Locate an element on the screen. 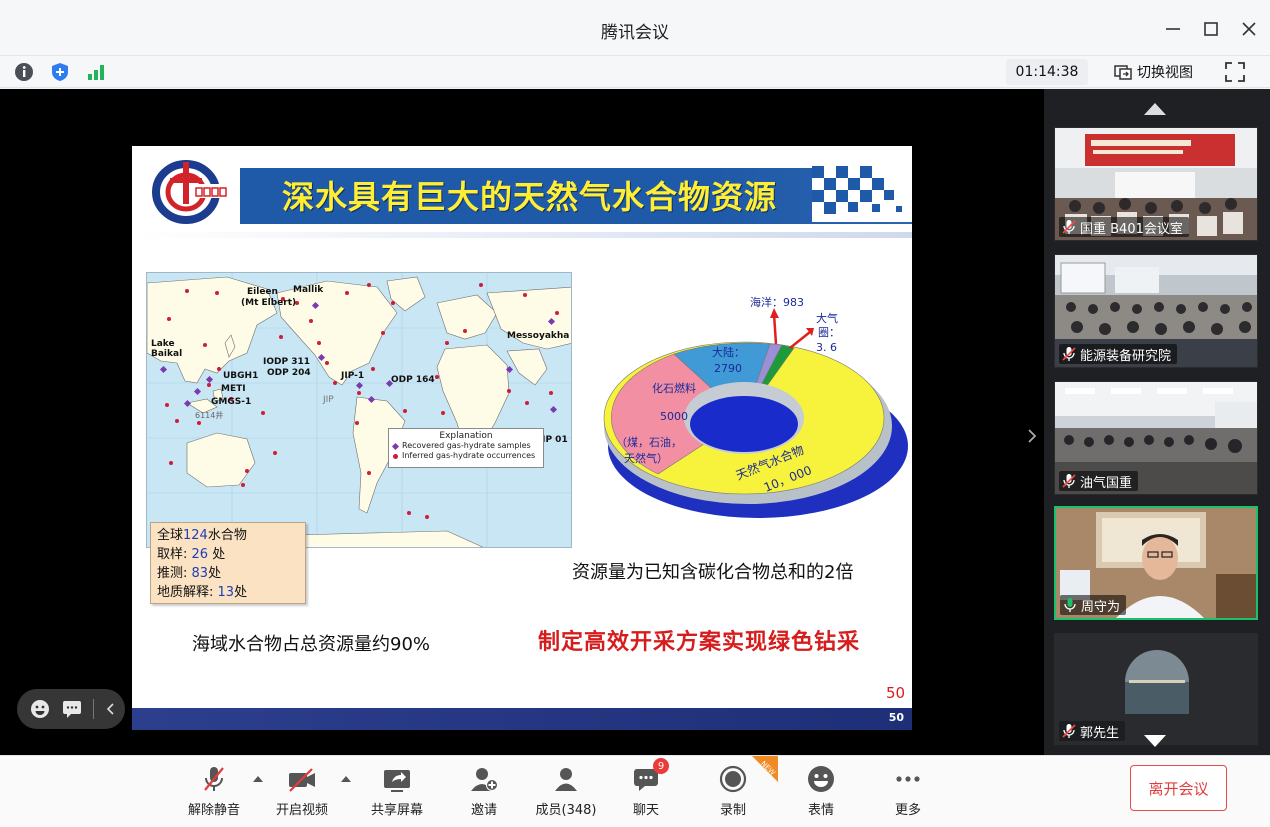 This screenshot has height=827, width=1270. fullscreen-button is located at coordinates (1235, 72).